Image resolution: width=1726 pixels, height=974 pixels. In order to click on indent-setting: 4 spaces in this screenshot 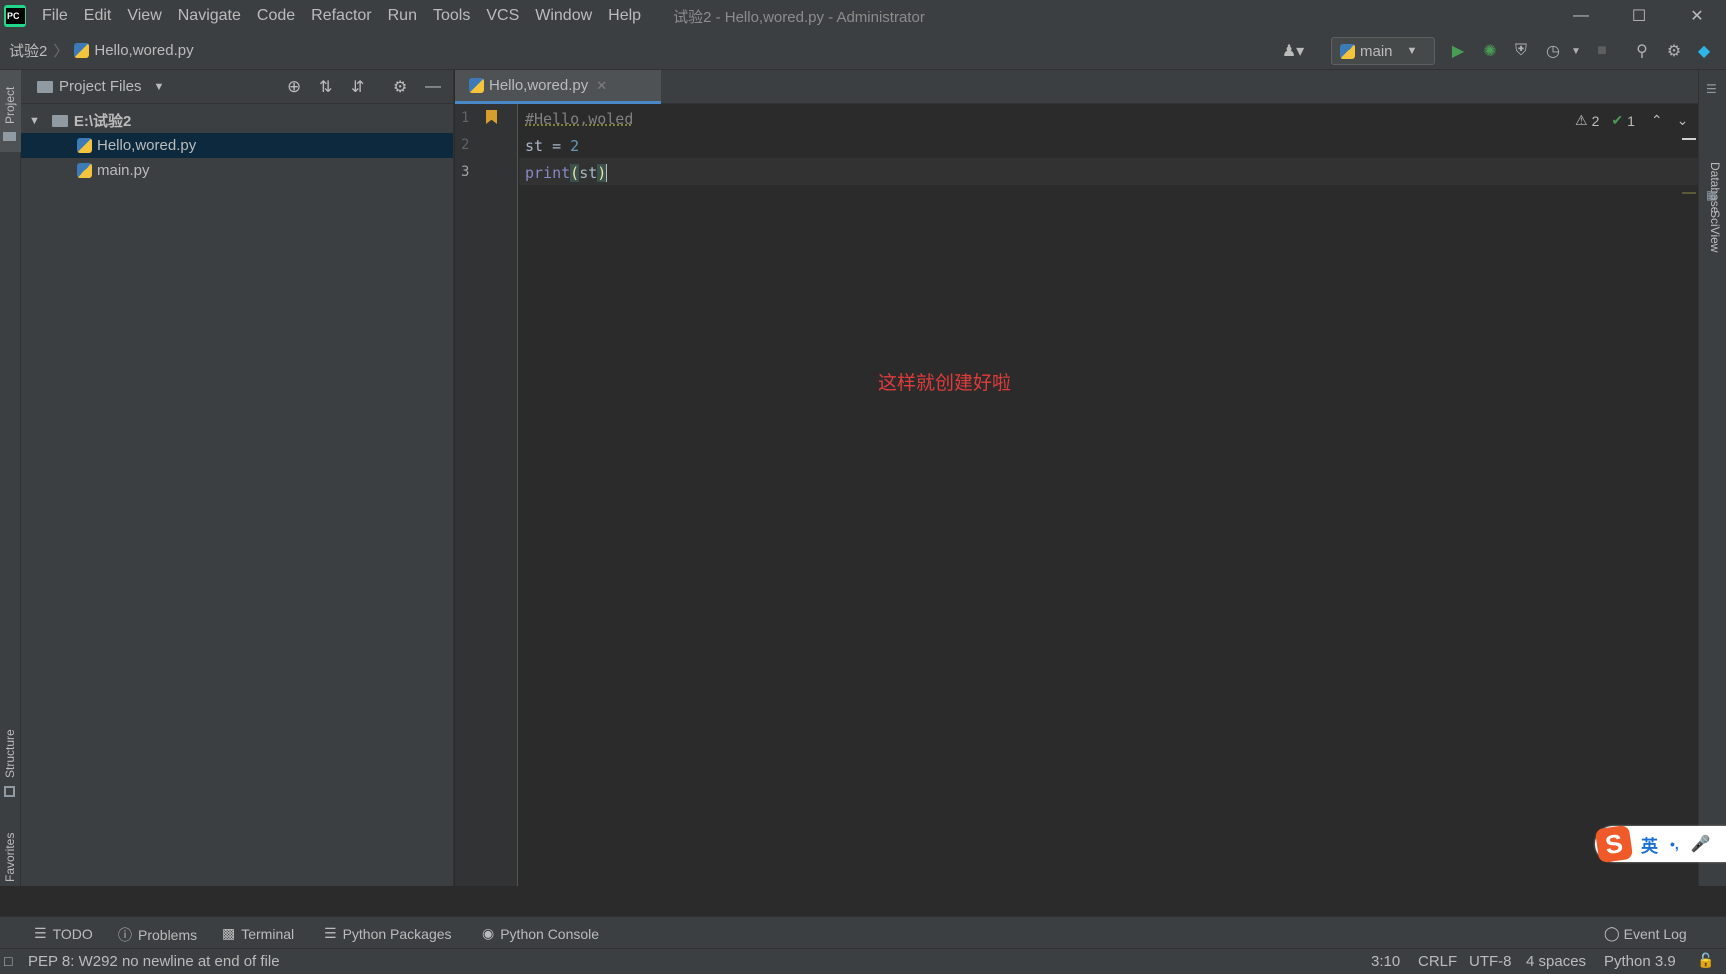, I will do `click(1556, 961)`.